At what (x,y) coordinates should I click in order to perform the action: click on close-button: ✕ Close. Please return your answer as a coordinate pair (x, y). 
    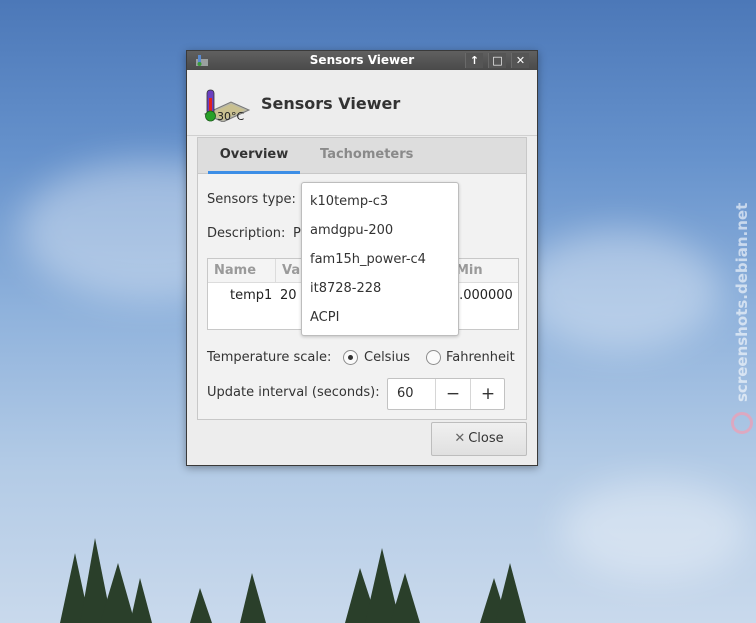
    Looking at the image, I should click on (479, 439).